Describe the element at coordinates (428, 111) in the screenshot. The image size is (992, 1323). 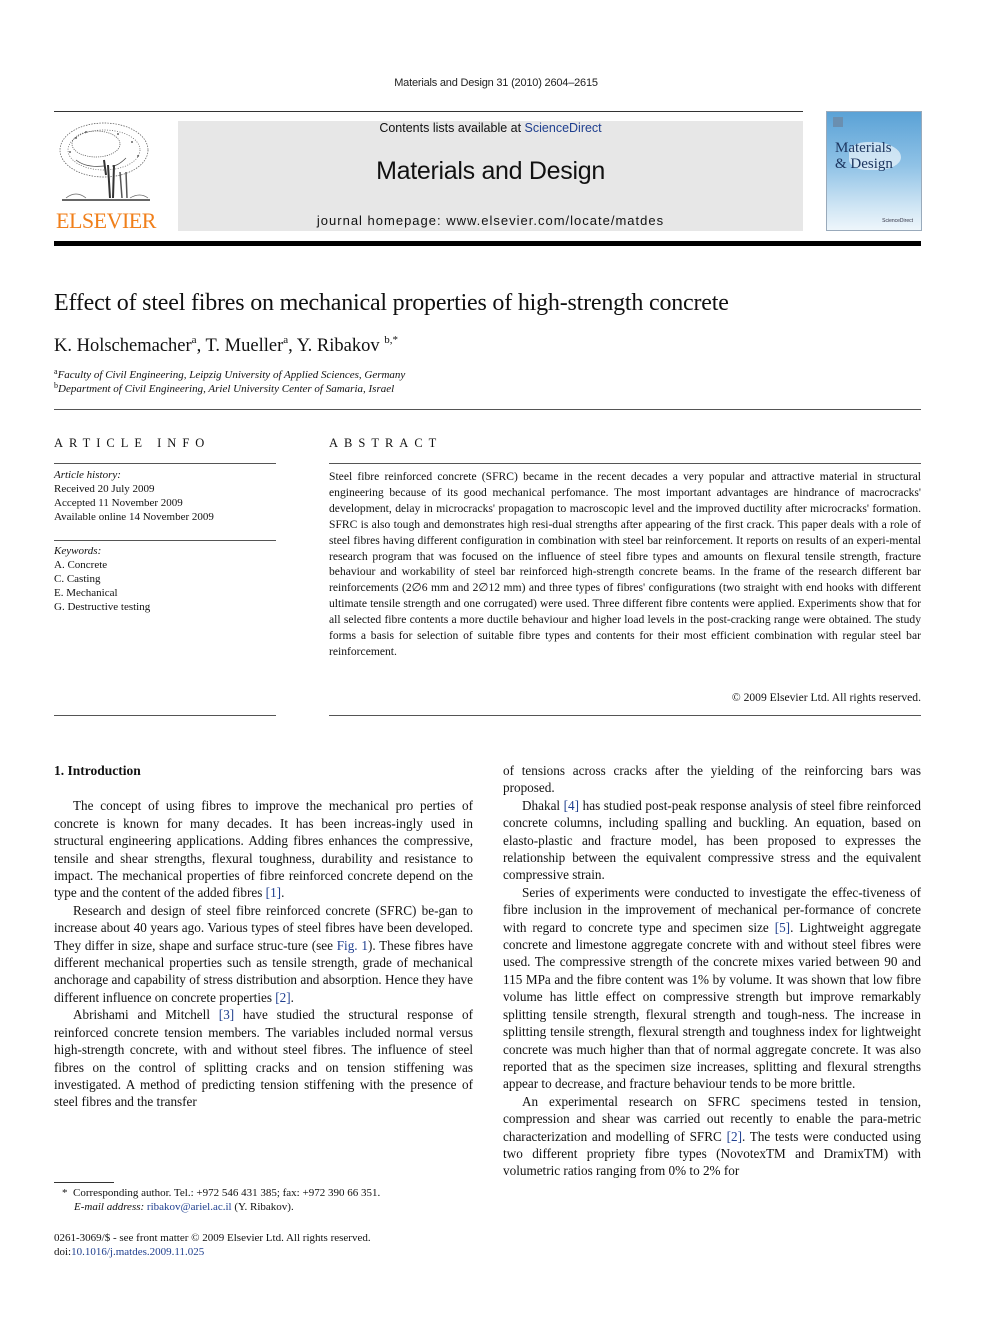
I see `header-top-rule` at that location.